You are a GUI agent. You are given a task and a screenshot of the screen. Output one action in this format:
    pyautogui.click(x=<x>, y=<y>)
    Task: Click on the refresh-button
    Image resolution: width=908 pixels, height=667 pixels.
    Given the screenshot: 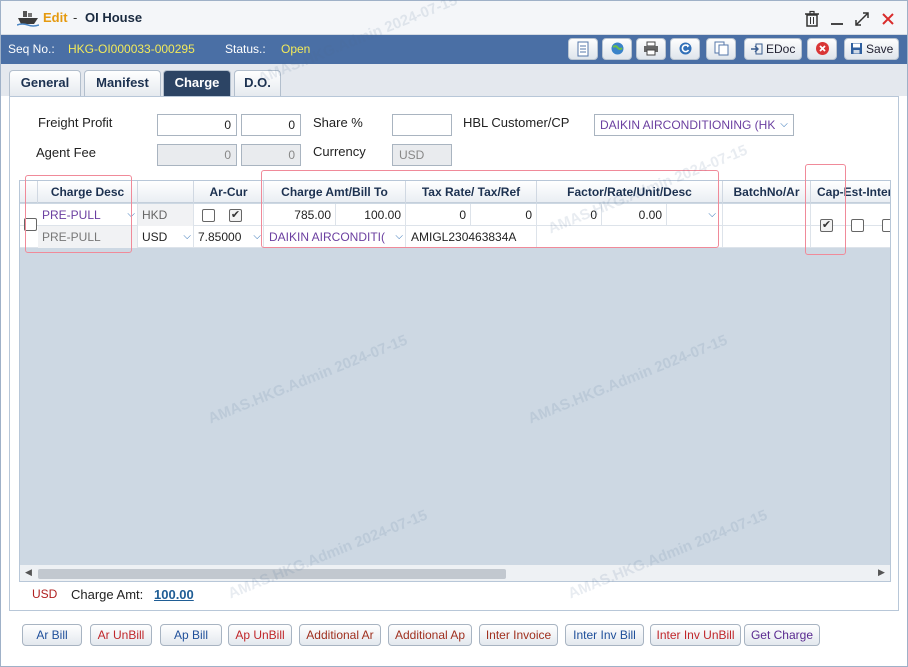 What is the action you would take?
    pyautogui.click(x=685, y=49)
    